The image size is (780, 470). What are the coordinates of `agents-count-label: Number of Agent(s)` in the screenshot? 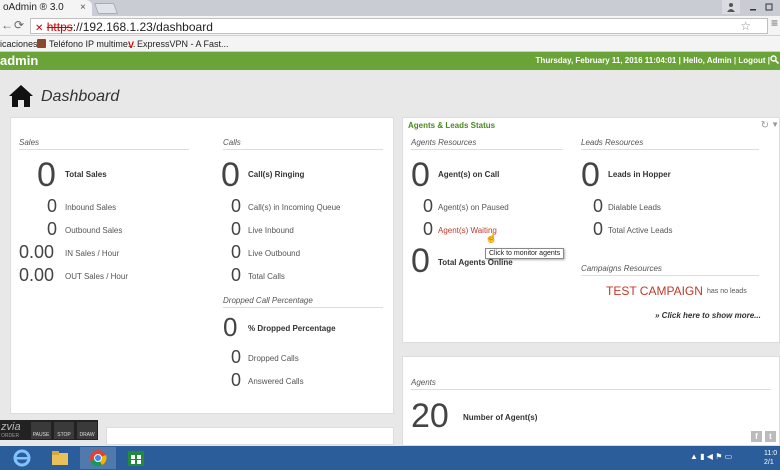 It's located at (500, 417).